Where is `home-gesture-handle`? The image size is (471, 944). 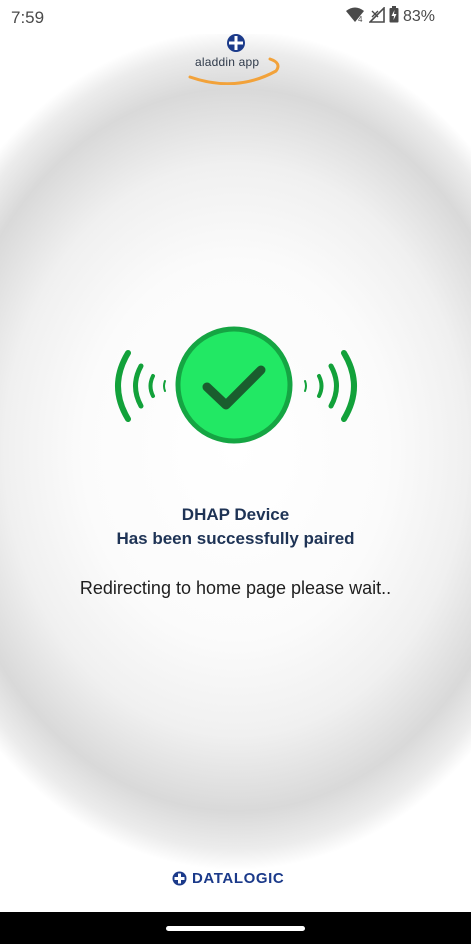 home-gesture-handle is located at coordinates (235, 928).